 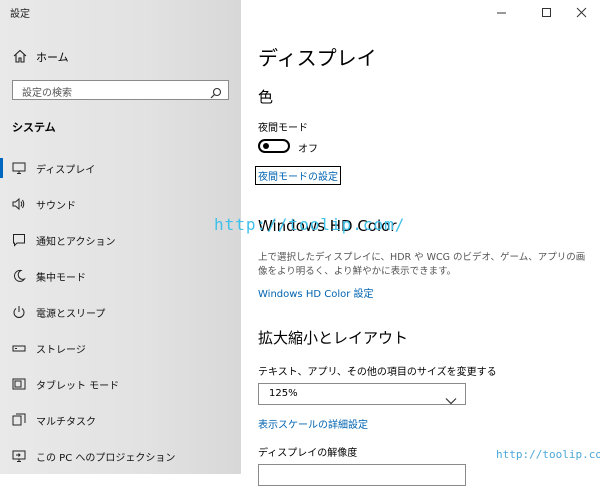 I want to click on multitask-icon, so click(x=19, y=419).